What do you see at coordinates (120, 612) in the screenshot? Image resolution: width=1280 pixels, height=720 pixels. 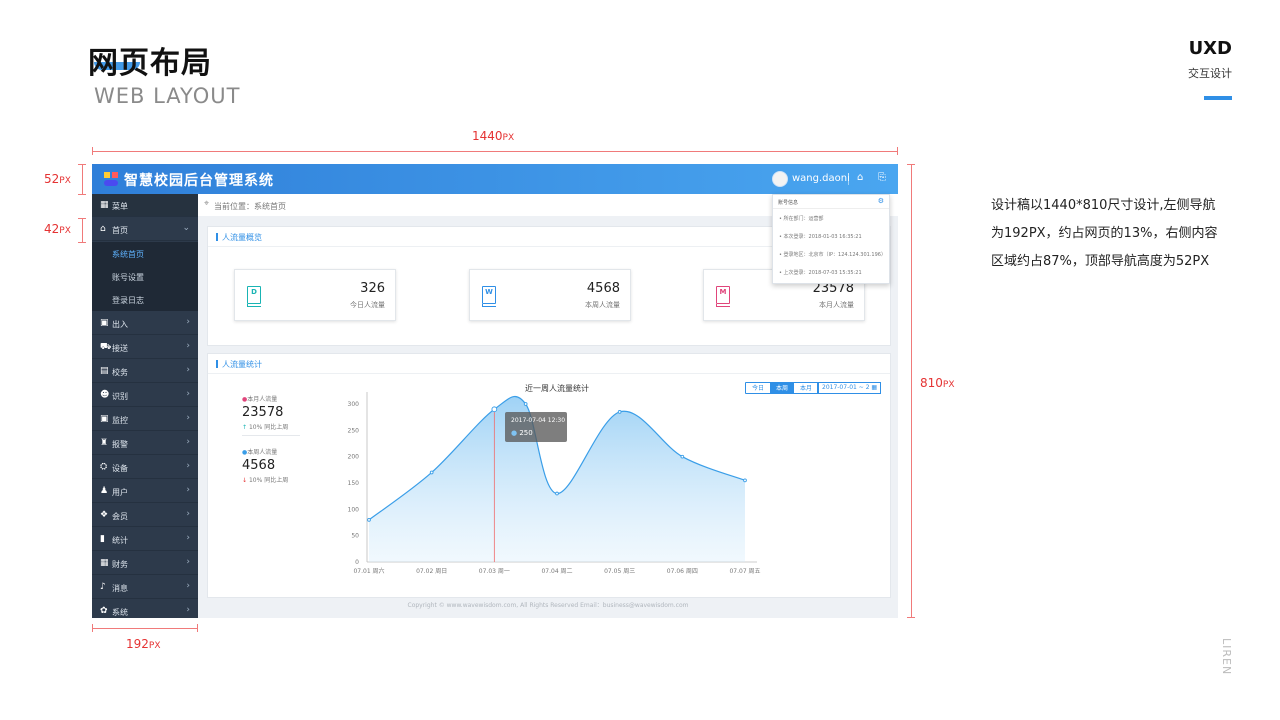 I see `sidebar-item-label: 系统` at bounding box center [120, 612].